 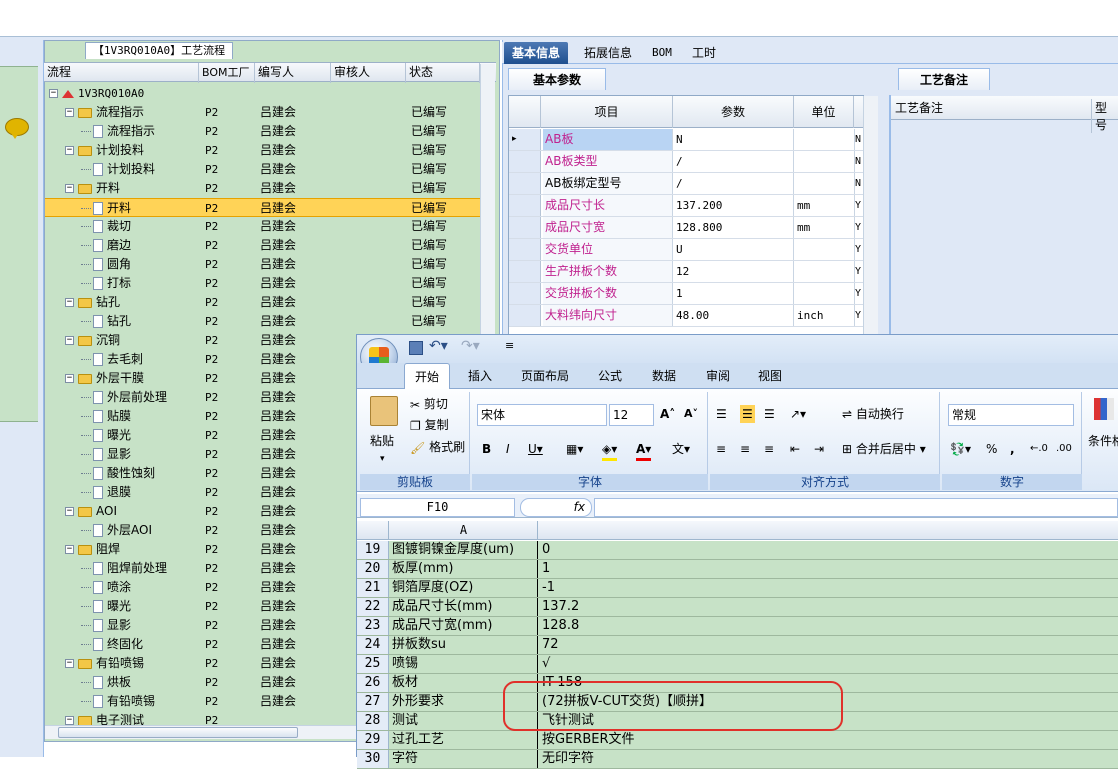 What do you see at coordinates (1039, 449) in the screenshot?
I see `increase-decimal-icon: ←.0` at bounding box center [1039, 449].